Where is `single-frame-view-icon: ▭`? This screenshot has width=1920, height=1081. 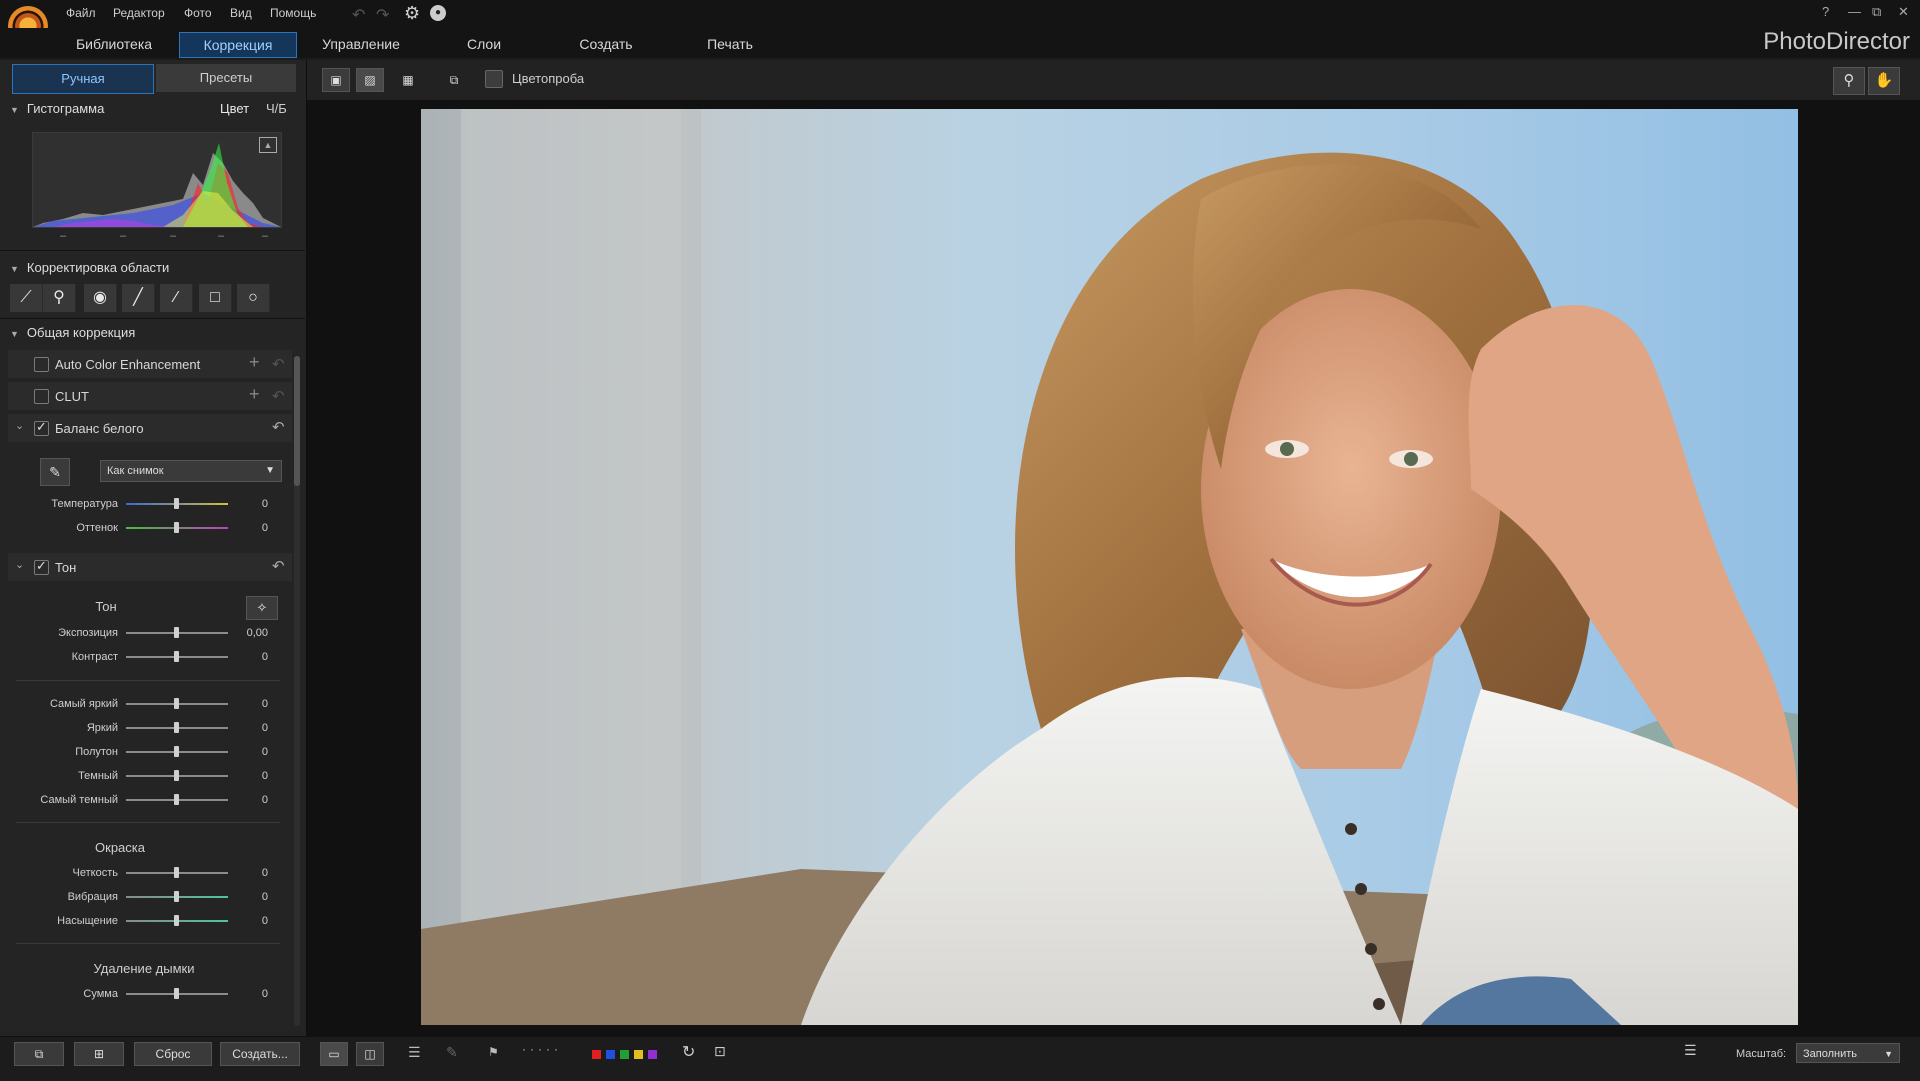
single-frame-view-icon: ▭ is located at coordinates (334, 1054).